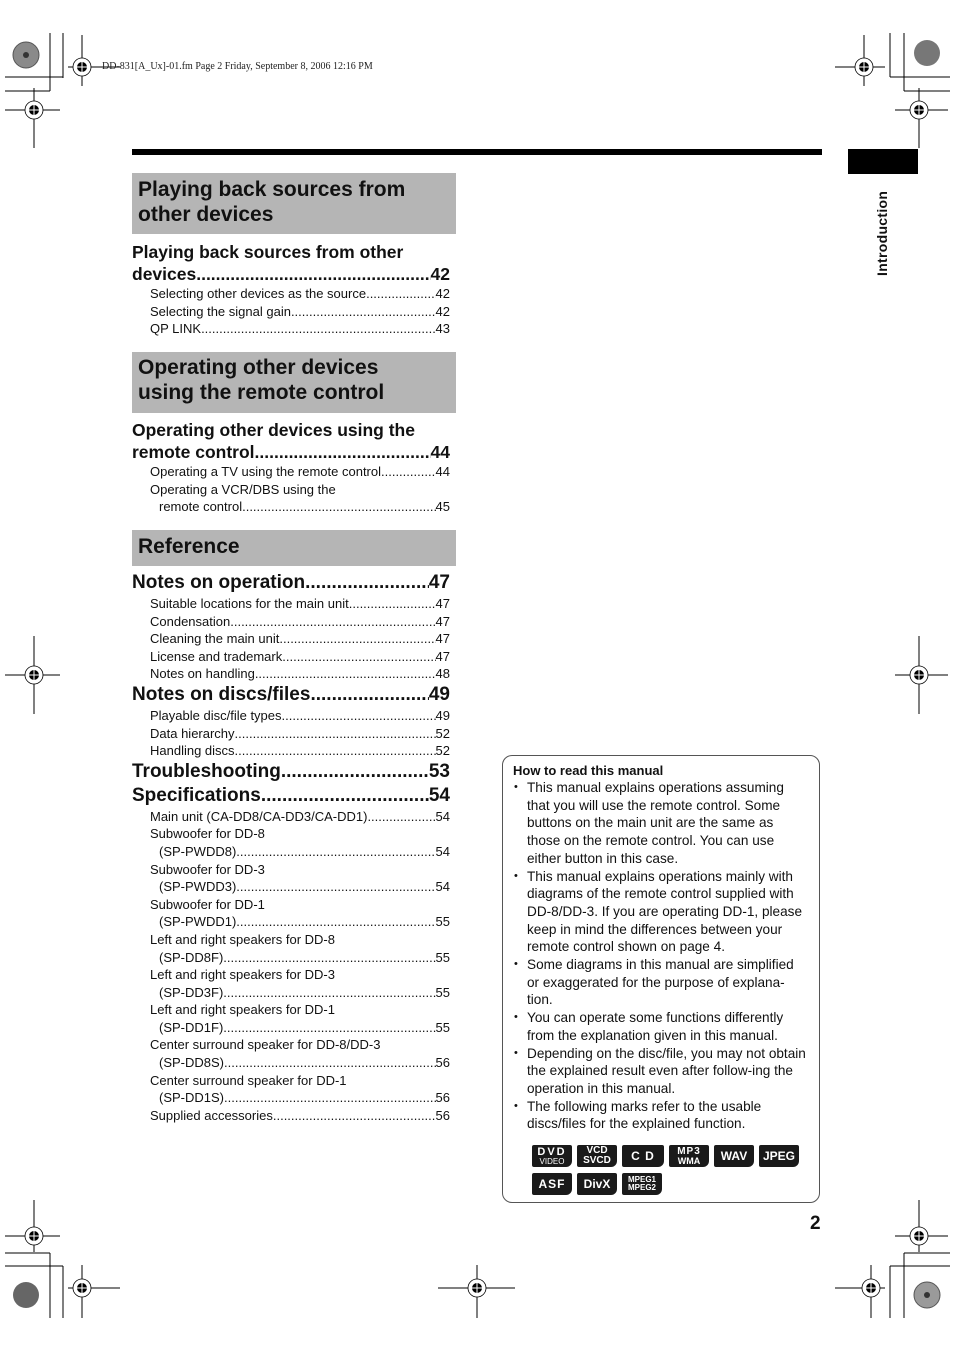  Describe the element at coordinates (291, 274) in the screenshot. I see `toc-entry-main: devices 42` at that location.